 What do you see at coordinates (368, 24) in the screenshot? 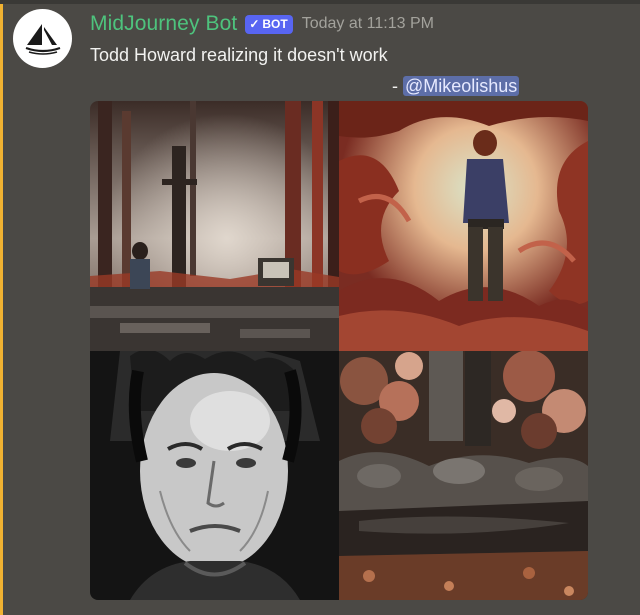
I see `timestamp: Today at 11:13 PM` at bounding box center [368, 24].